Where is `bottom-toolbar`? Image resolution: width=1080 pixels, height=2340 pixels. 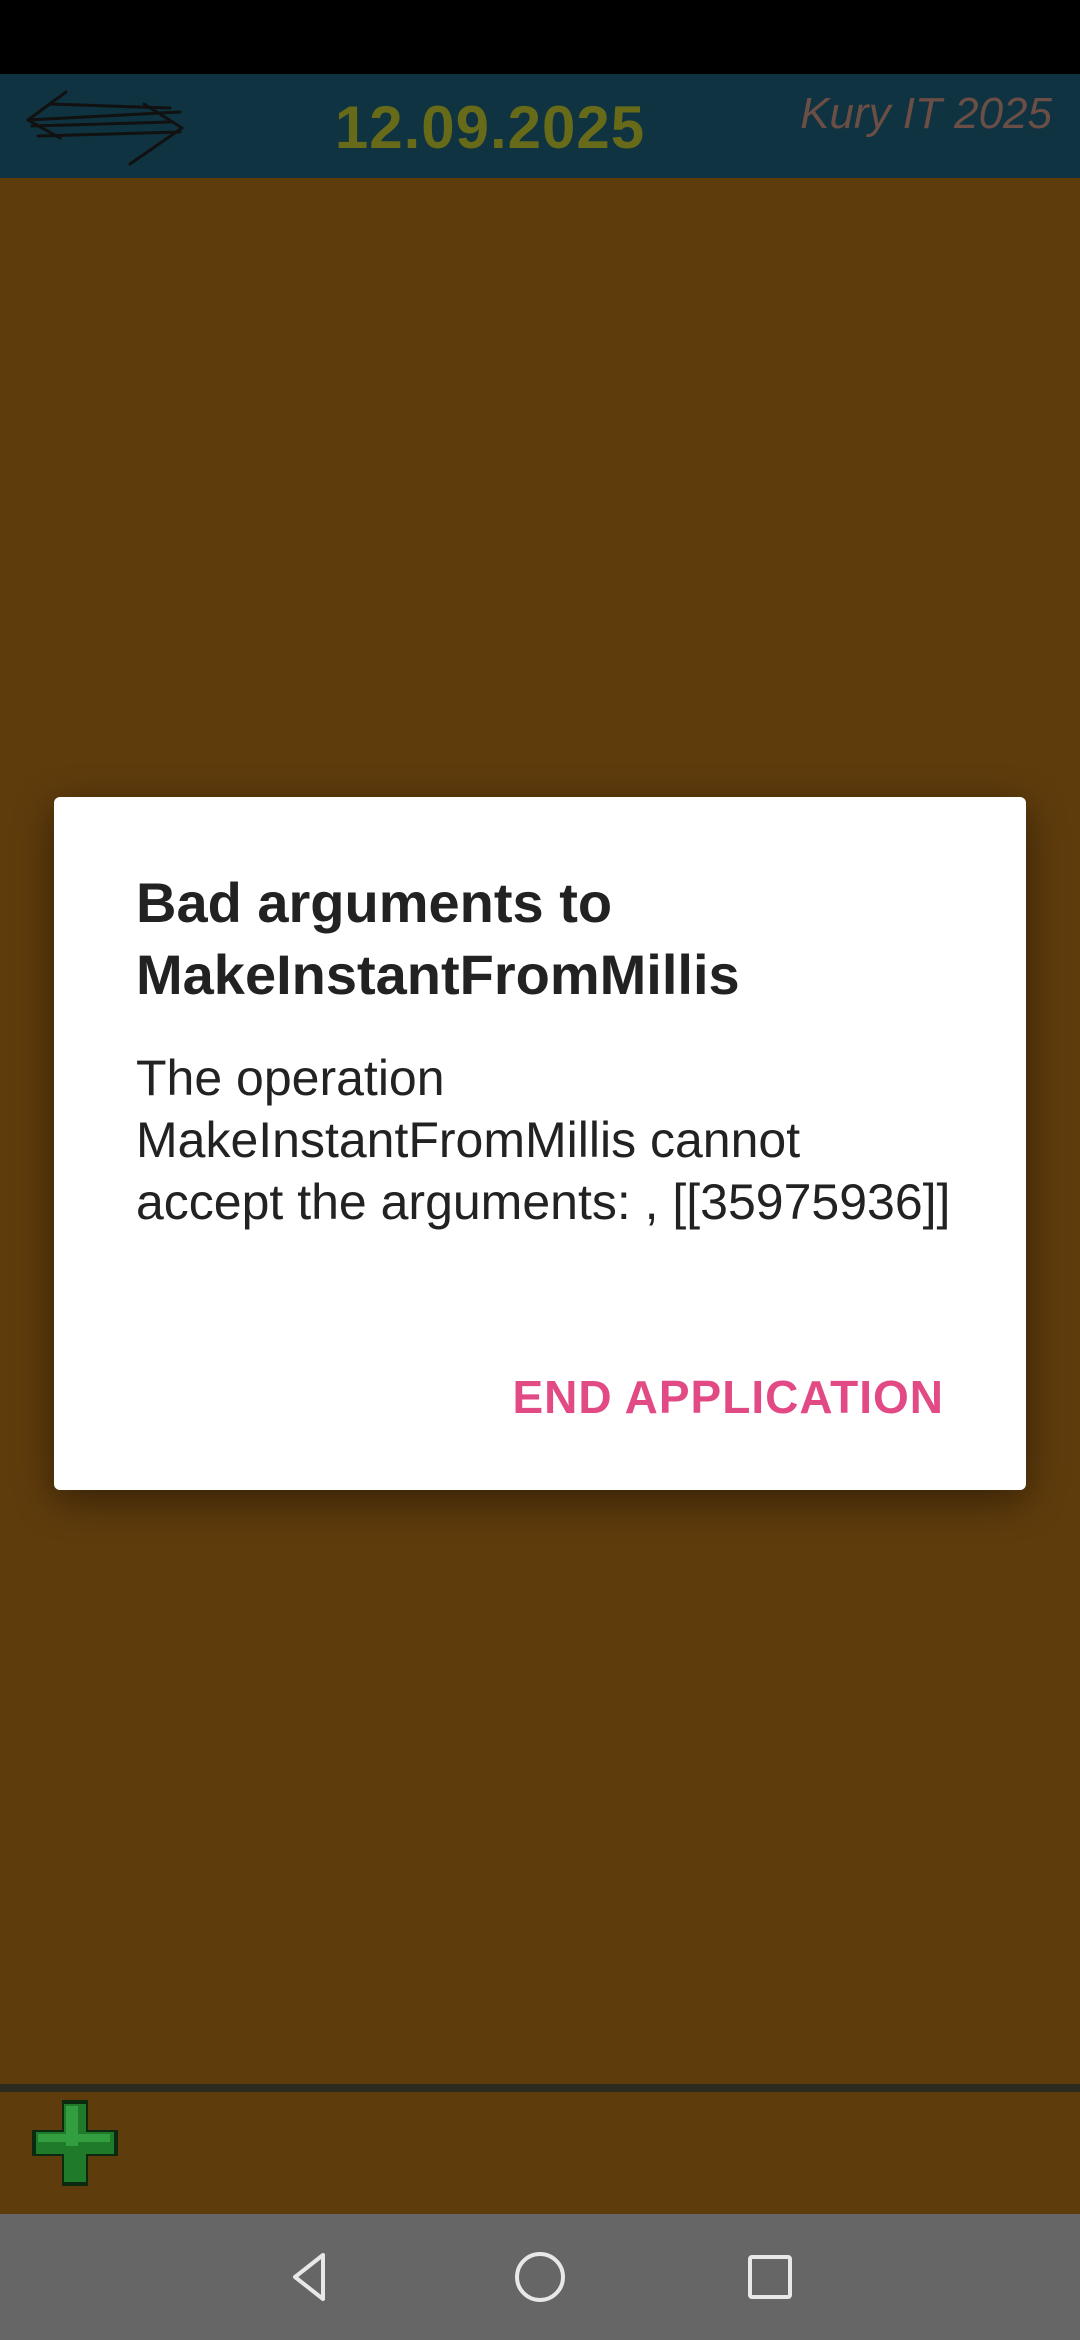
bottom-toolbar is located at coordinates (540, 2153).